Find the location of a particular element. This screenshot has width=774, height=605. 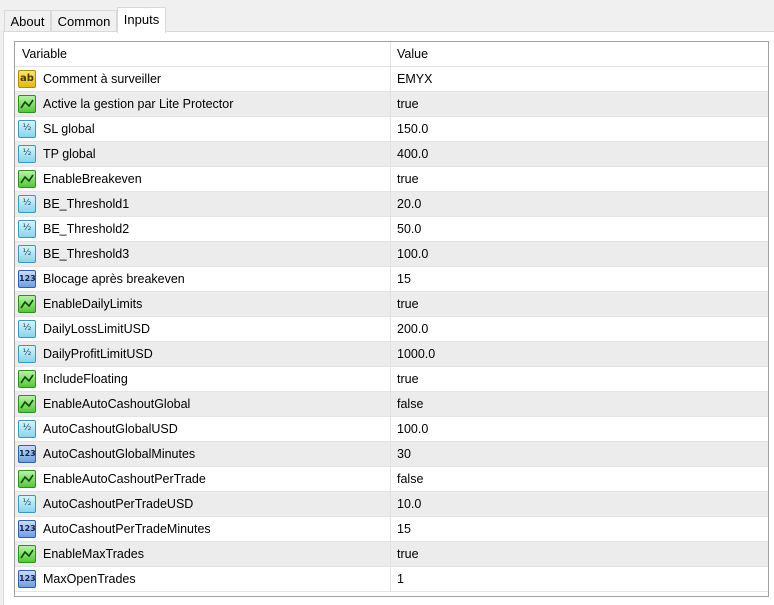

table-row: ½ BE_Threshold2 50.0 is located at coordinates (391, 229).